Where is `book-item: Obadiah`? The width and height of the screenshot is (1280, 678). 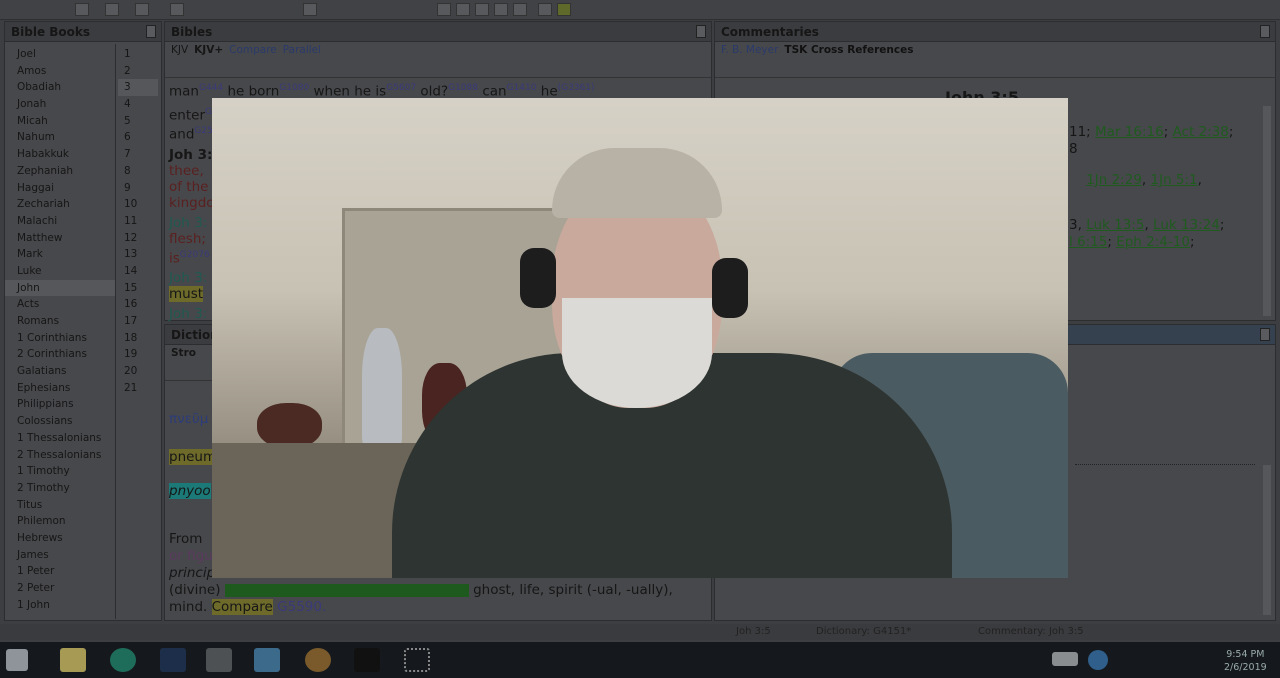 book-item: Obadiah is located at coordinates (60, 87).